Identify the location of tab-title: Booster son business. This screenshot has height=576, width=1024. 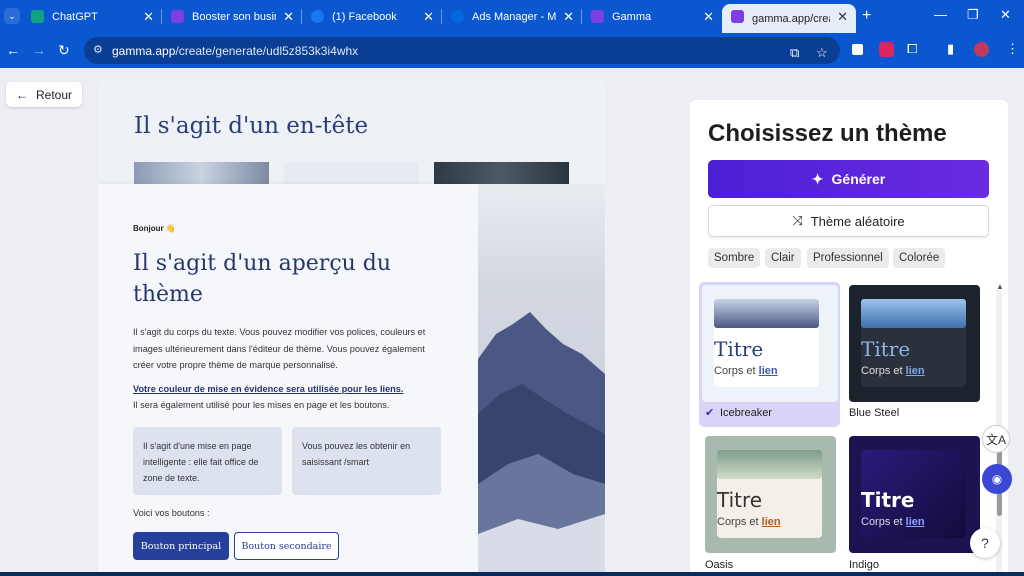
(234, 16).